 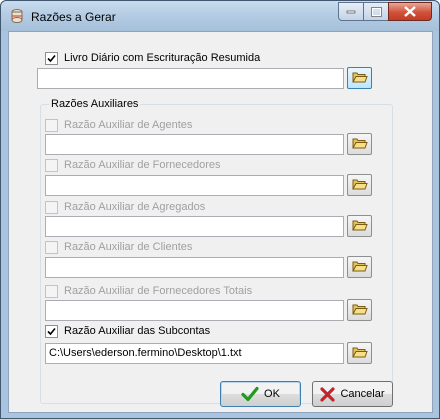 I want to click on agentes-path-field, so click(x=194, y=144).